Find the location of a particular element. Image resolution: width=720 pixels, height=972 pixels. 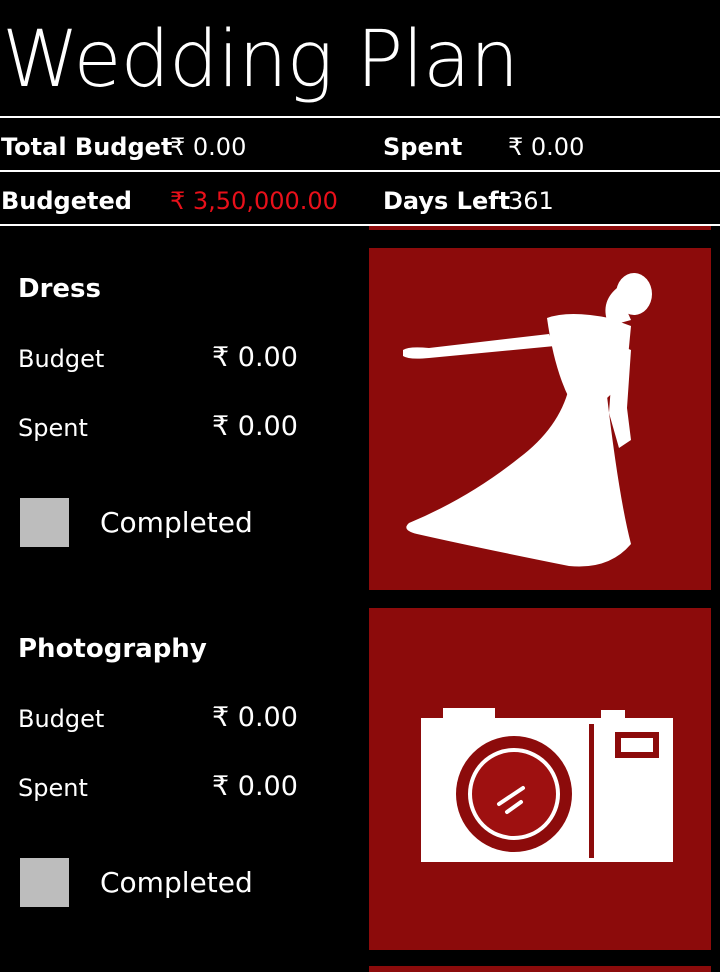

next-tile-edge is located at coordinates (540, 969).